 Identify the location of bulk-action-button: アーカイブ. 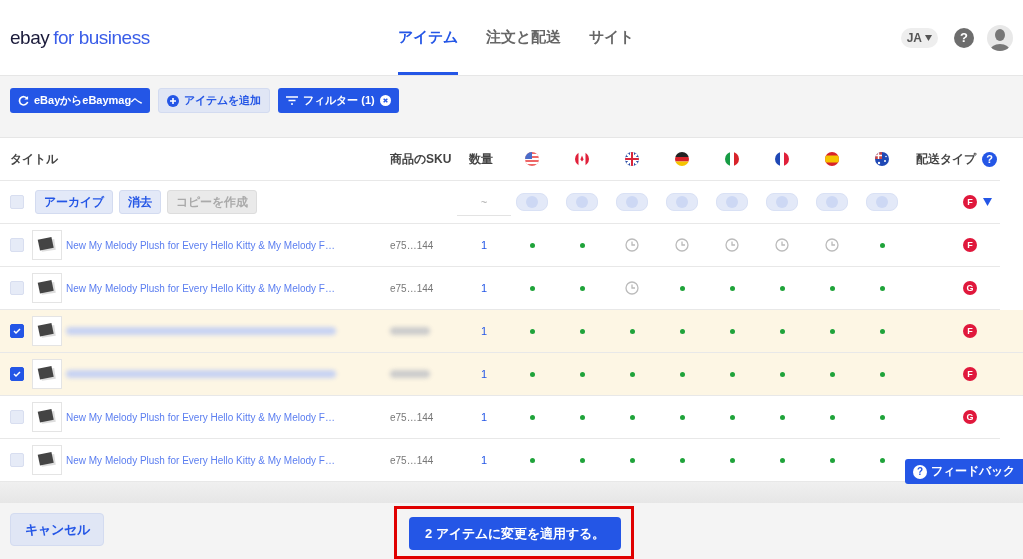
(74, 202).